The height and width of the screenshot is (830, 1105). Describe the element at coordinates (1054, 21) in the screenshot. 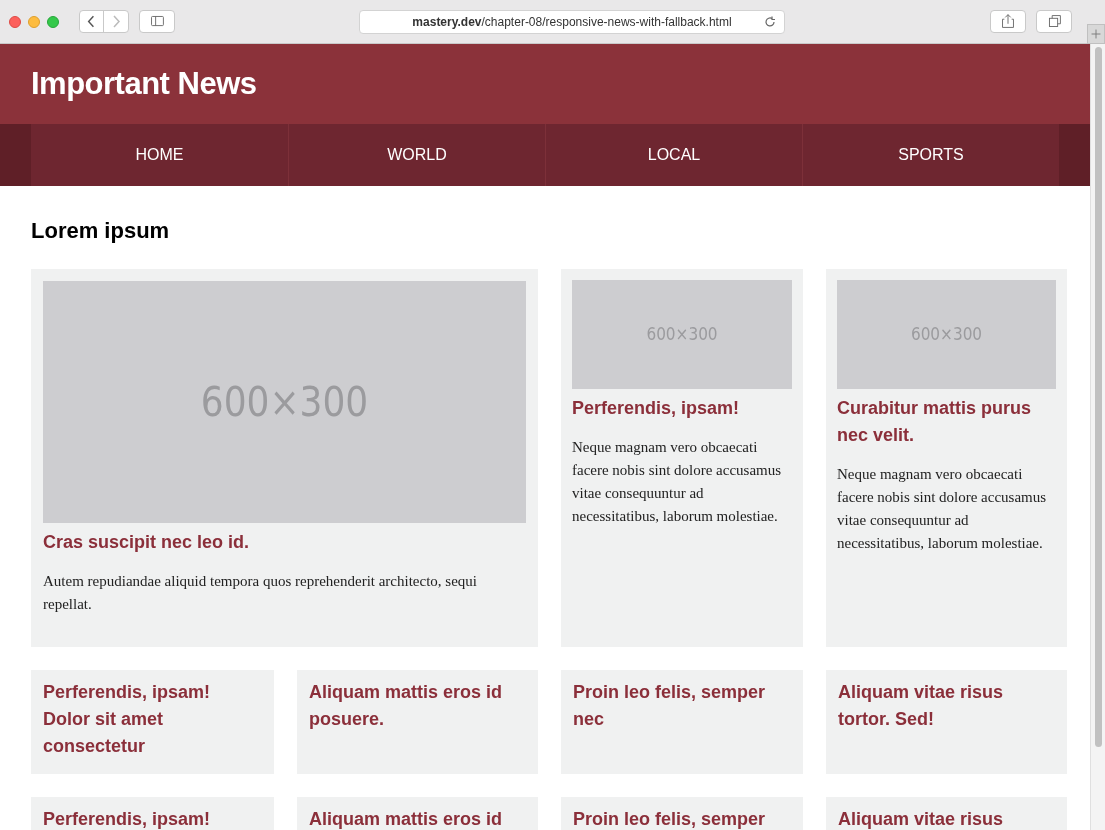

I see `tabs-icon` at that location.